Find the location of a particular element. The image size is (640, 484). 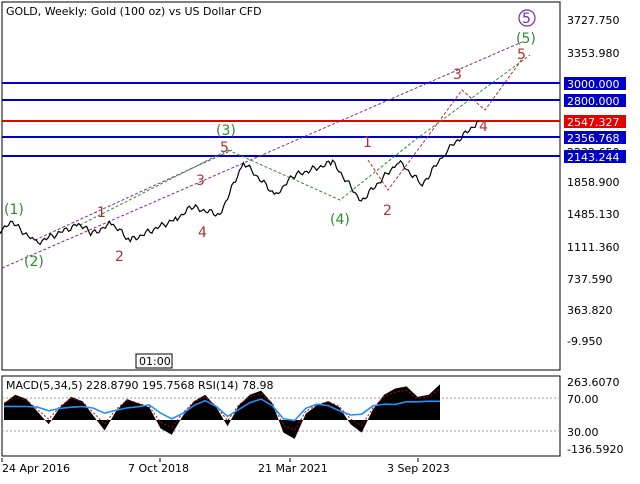

wave-label-r5-a: 5 is located at coordinates (224, 148).